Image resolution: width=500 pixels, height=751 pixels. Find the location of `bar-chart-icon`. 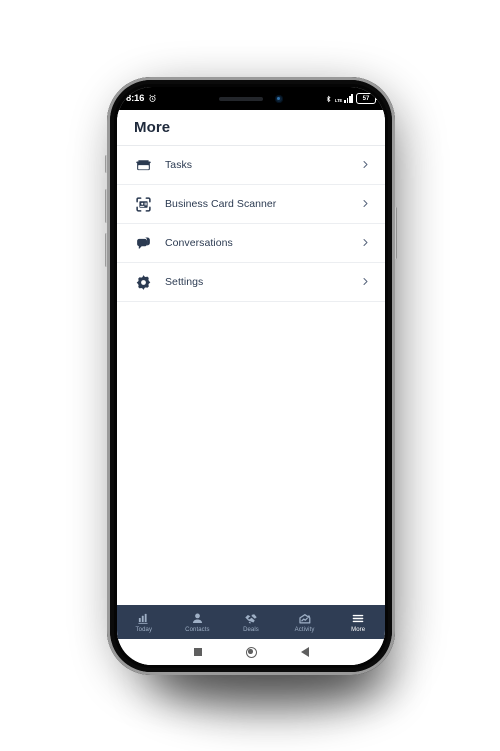

bar-chart-icon is located at coordinates (143, 618).